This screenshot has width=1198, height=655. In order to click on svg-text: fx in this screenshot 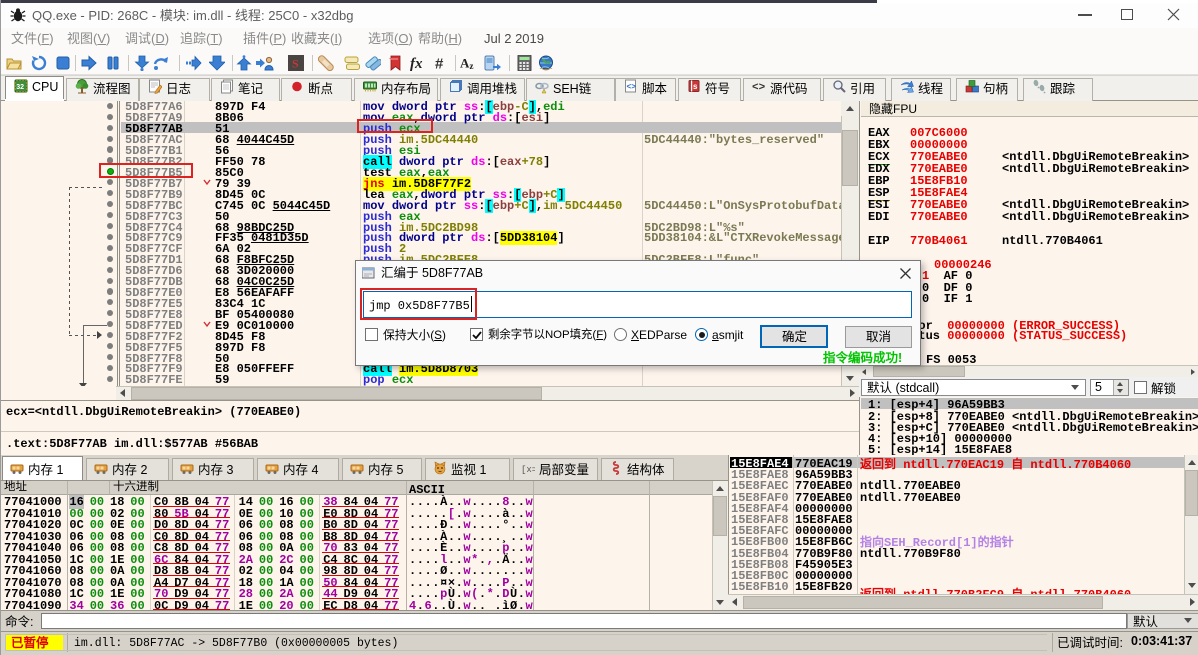, I will do `click(416, 63)`.